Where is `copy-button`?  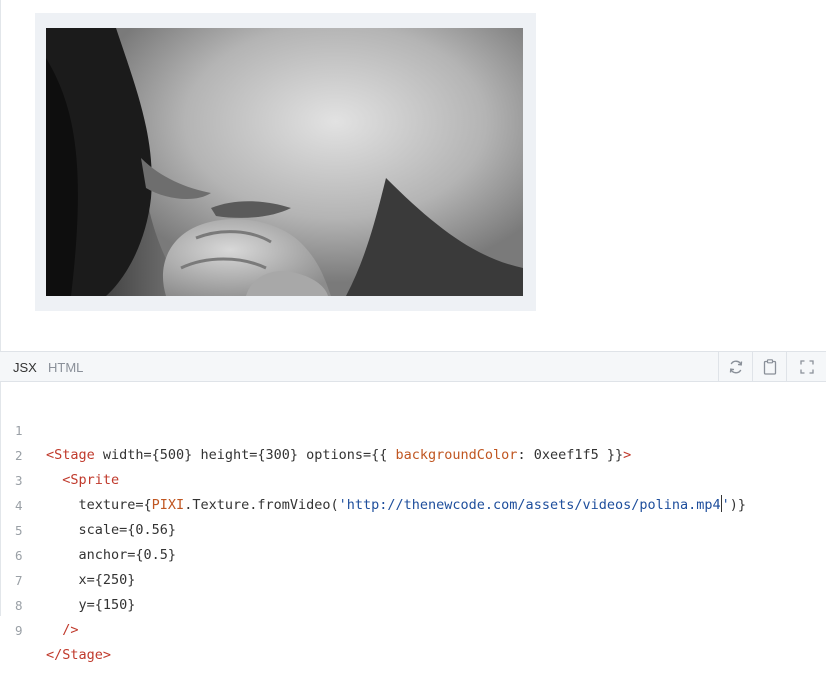 copy-button is located at coordinates (769, 367).